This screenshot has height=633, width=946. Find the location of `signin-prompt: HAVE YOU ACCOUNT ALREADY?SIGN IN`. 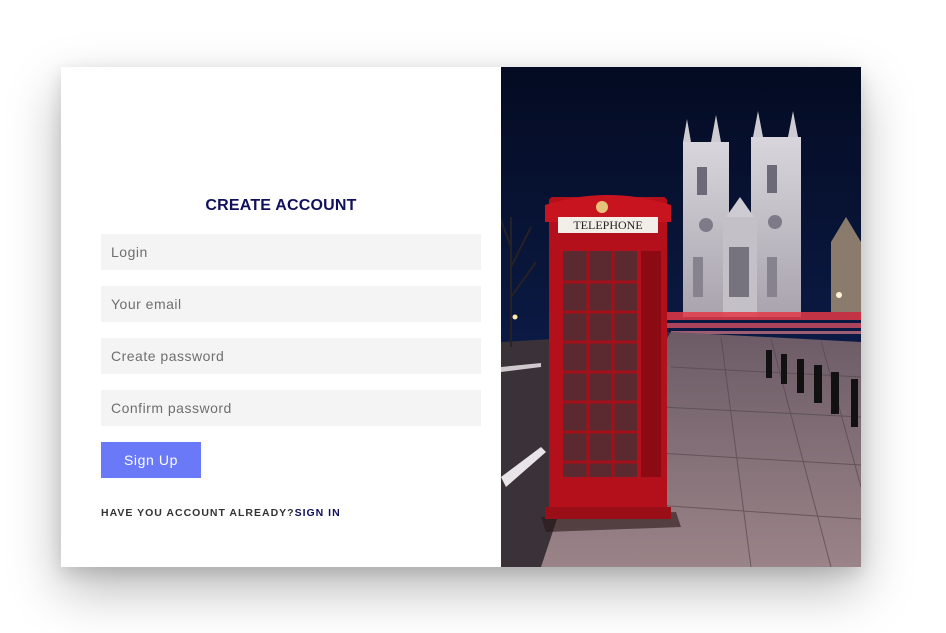

signin-prompt: HAVE YOU ACCOUNT ALREADY?SIGN IN is located at coordinates (221, 513).